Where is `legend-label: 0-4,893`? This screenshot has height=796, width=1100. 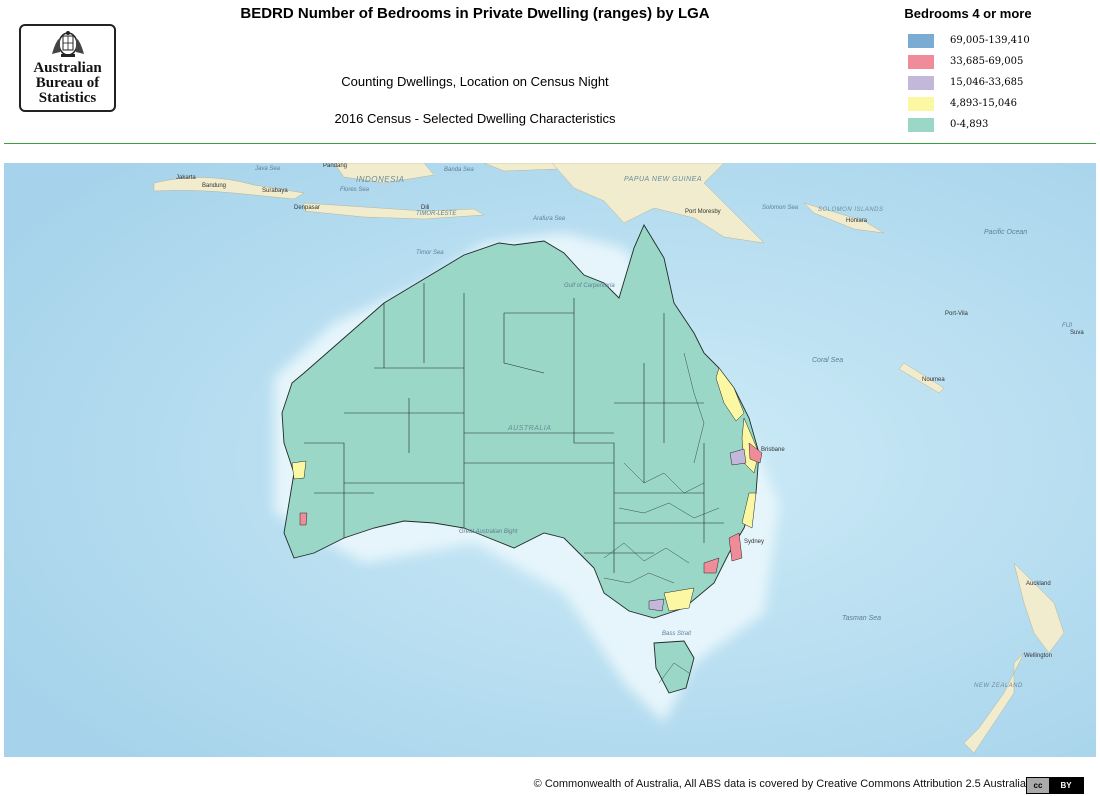
legend-label: 0-4,893 is located at coordinates (969, 124).